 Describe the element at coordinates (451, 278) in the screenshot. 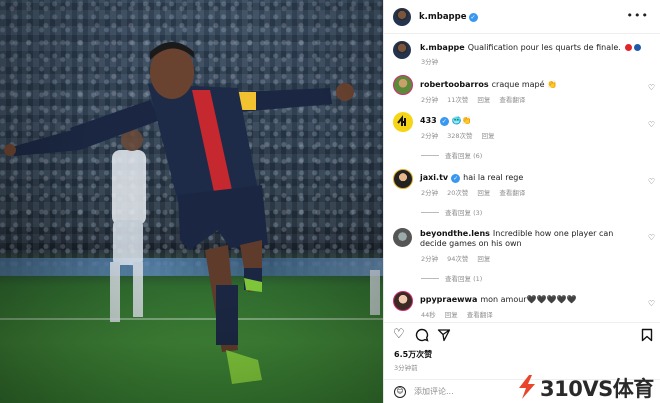

I see `view-replies-link: 查看回复 (1)` at that location.